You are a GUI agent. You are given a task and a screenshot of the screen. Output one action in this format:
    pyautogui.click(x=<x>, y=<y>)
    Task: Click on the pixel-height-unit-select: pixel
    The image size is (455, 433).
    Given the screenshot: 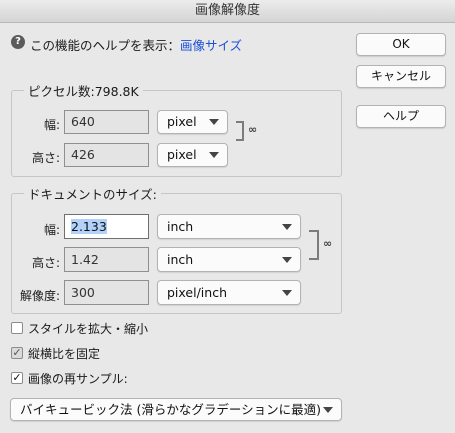 What is the action you would take?
    pyautogui.click(x=192, y=155)
    